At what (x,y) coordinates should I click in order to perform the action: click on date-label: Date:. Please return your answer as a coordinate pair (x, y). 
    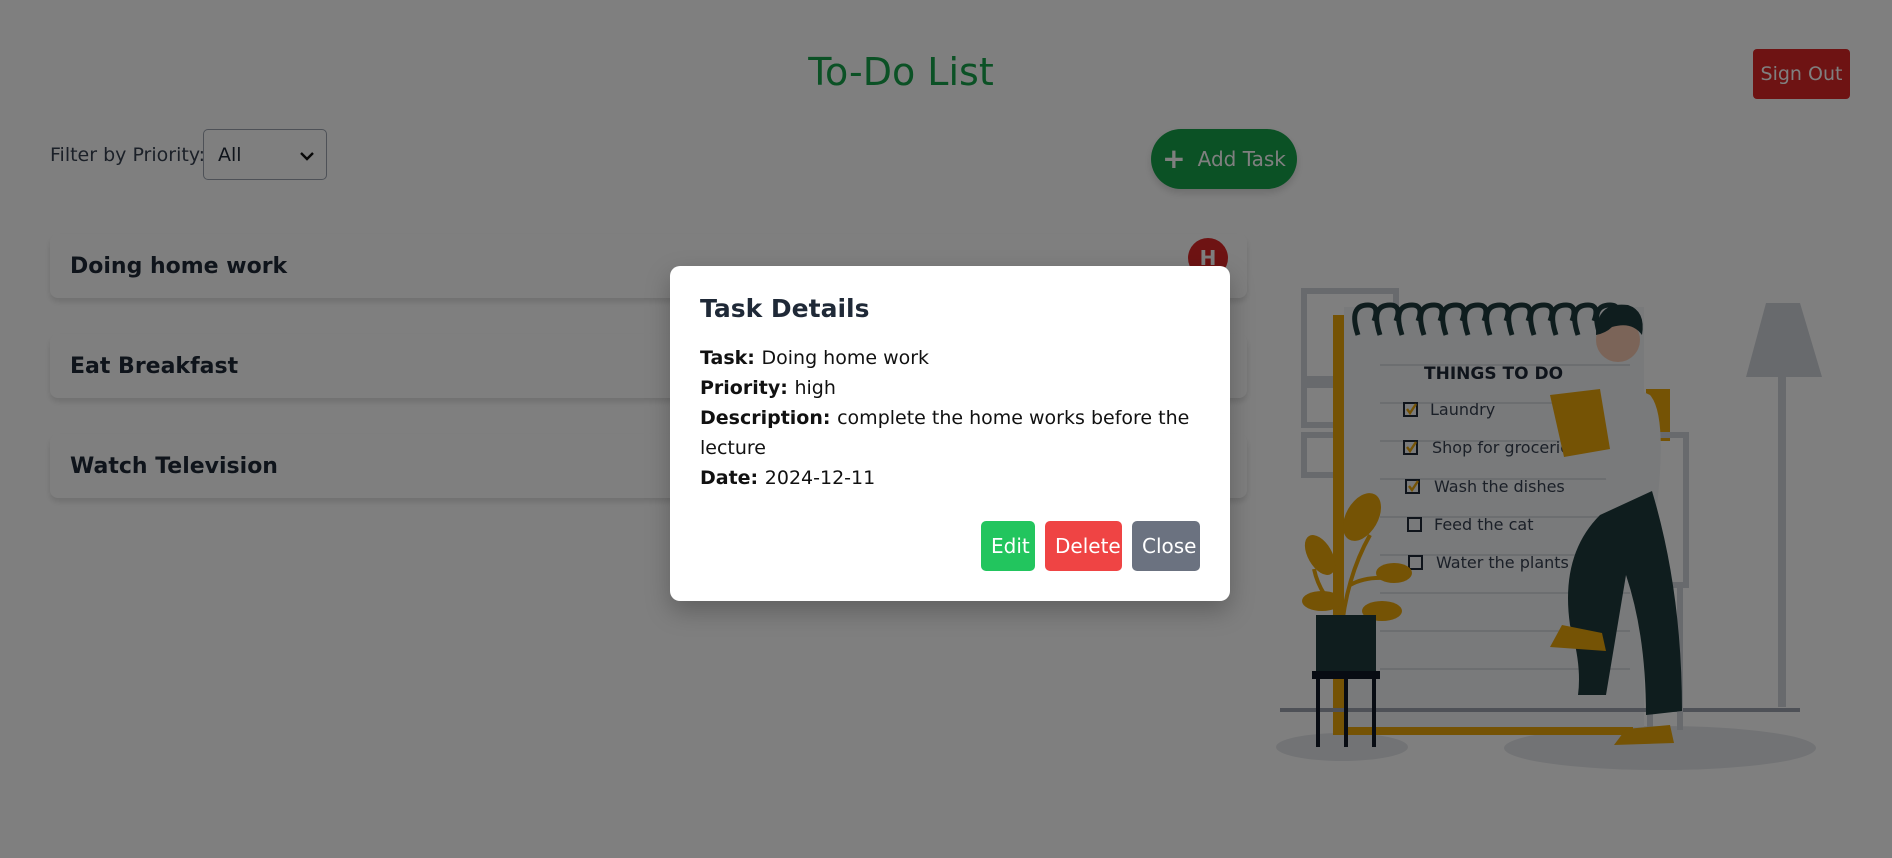
    Looking at the image, I should click on (732, 478).